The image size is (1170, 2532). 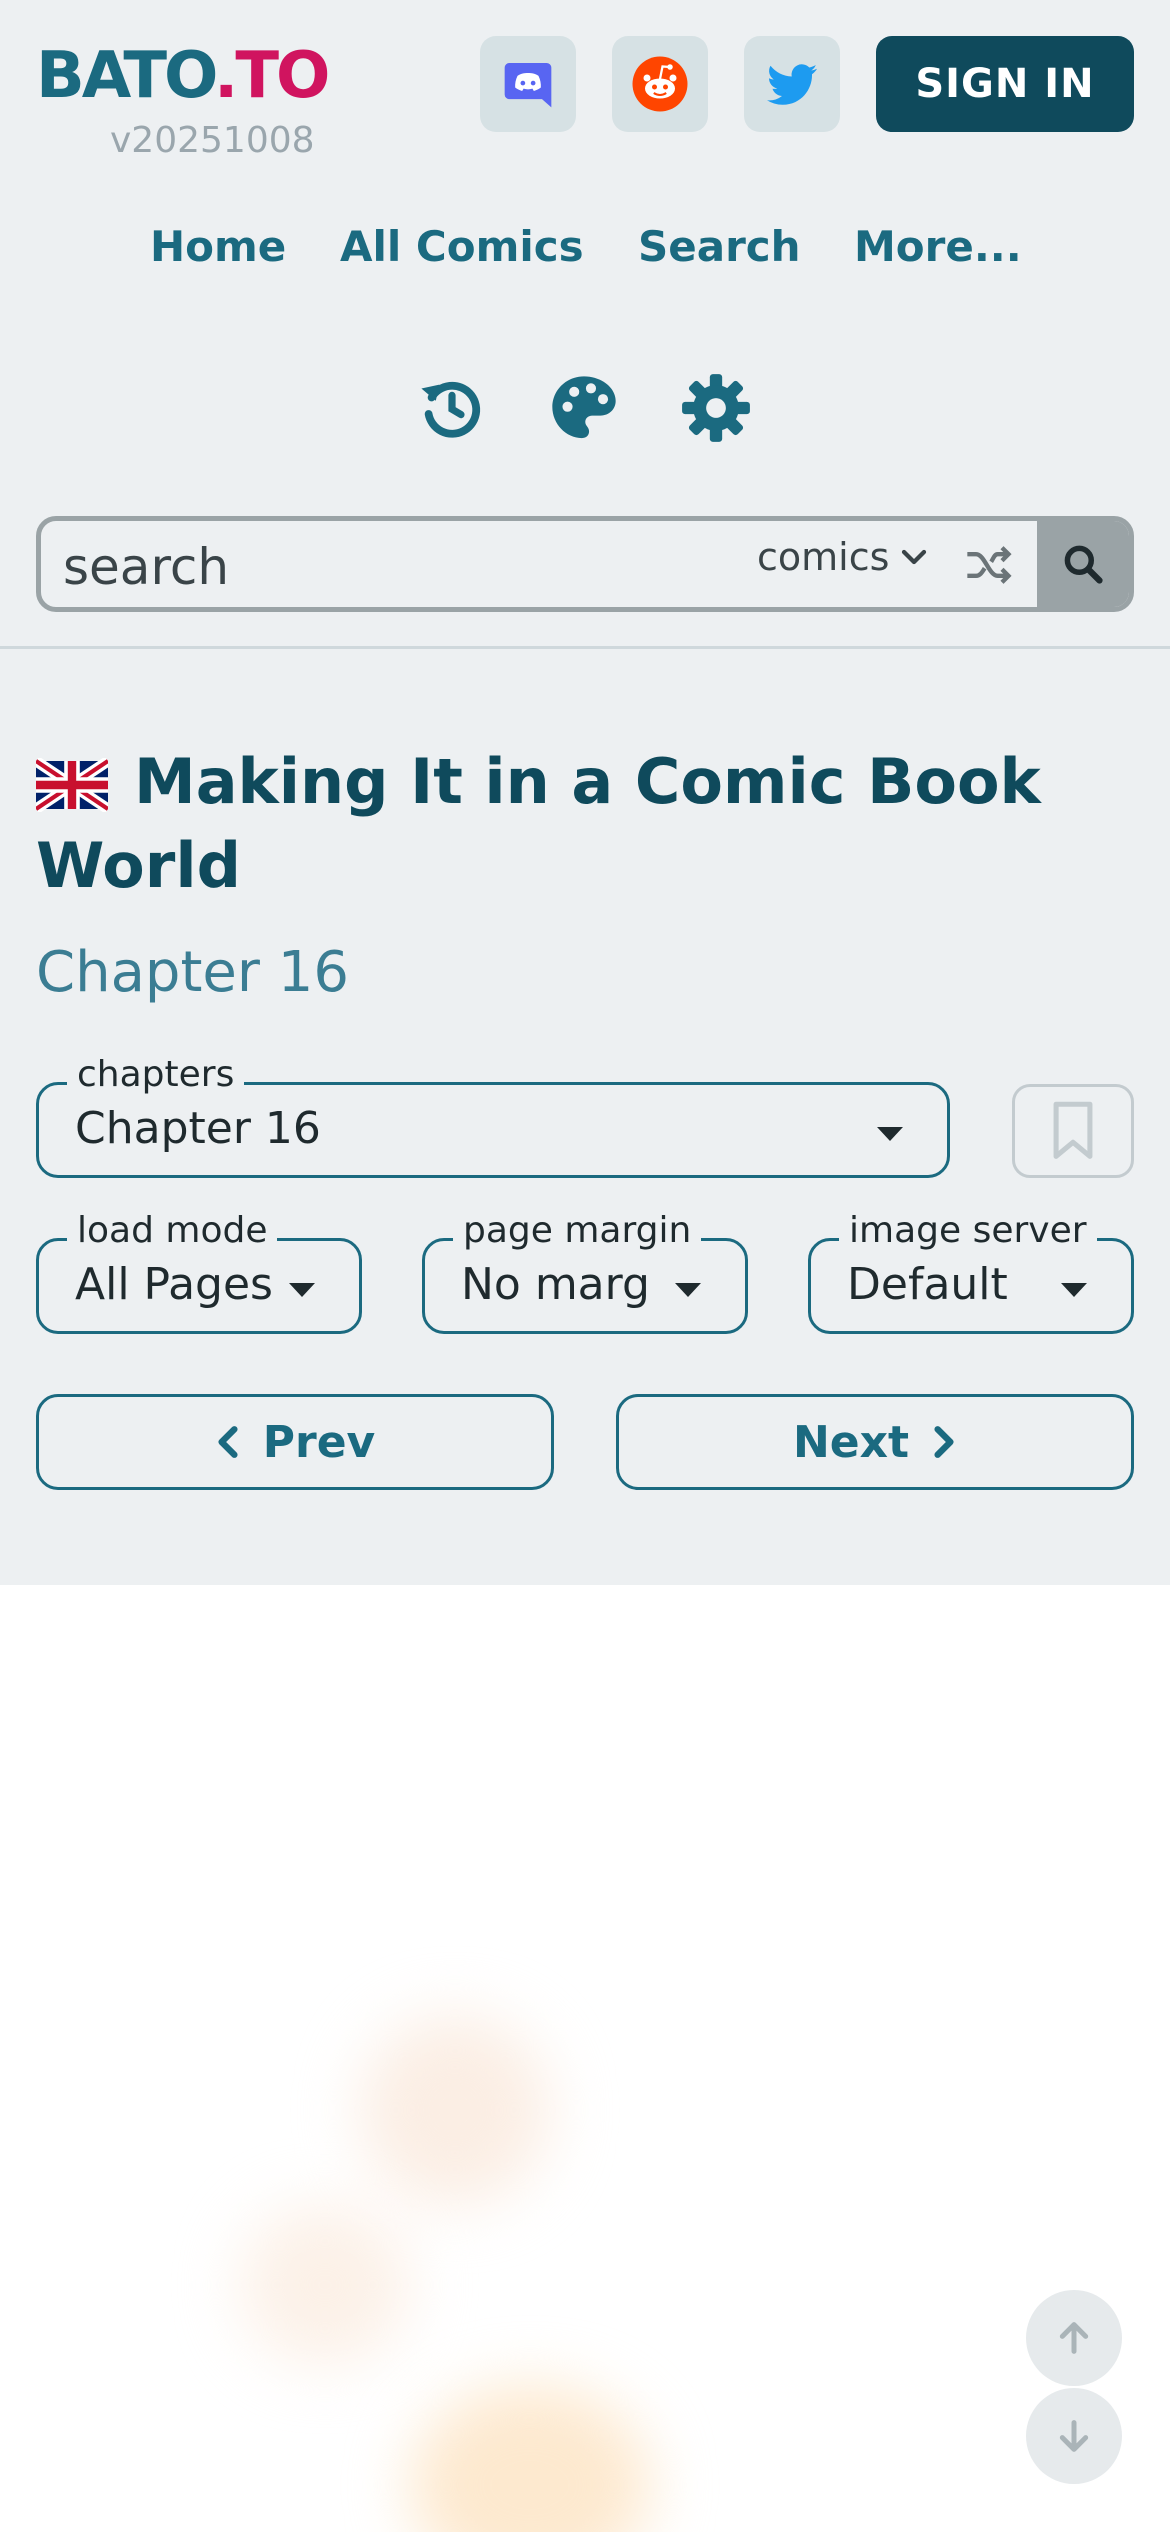 I want to click on prev-chapter-button: Prev, so click(x=295, y=1442).